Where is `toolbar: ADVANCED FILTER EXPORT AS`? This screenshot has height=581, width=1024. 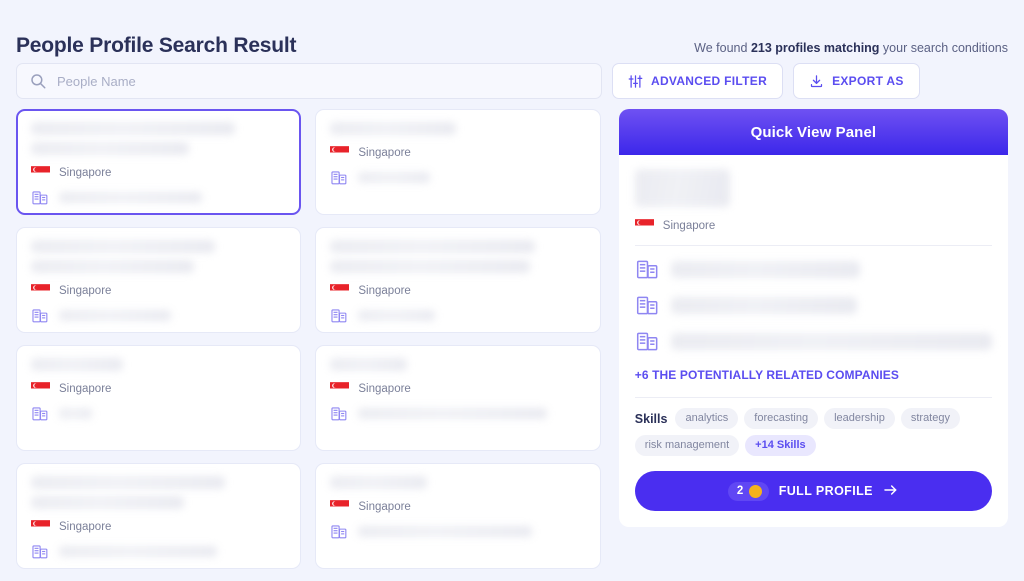 toolbar: ADVANCED FILTER EXPORT AS is located at coordinates (512, 81).